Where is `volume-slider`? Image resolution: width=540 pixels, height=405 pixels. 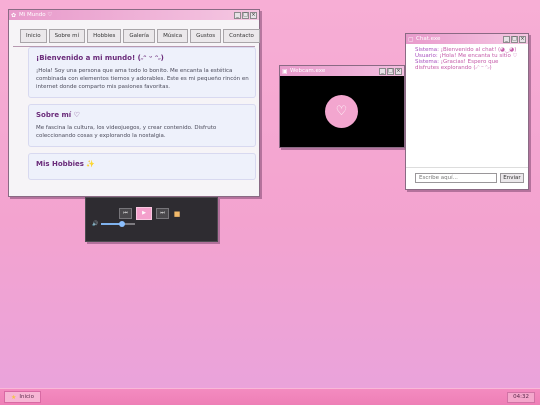 volume-slider is located at coordinates (118, 224).